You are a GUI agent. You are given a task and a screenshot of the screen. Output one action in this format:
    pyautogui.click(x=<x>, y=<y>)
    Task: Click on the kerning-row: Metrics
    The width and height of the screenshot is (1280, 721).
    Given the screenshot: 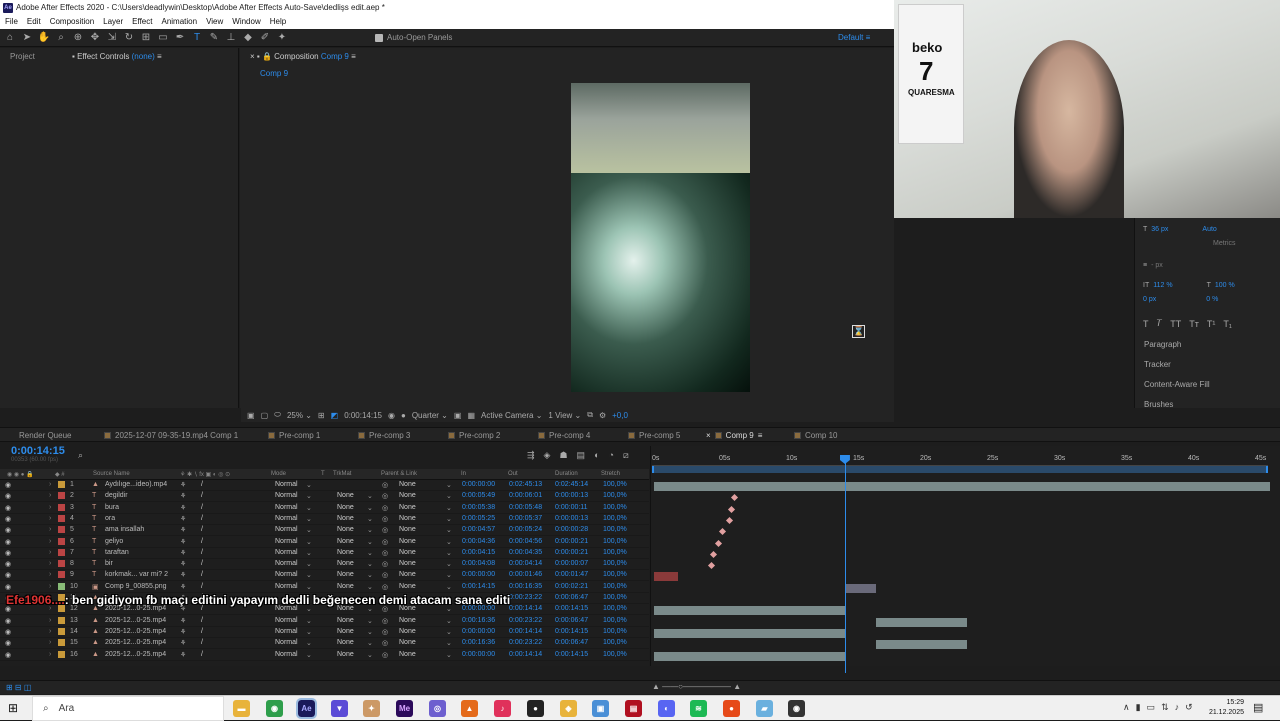 What is the action you would take?
    pyautogui.click(x=1224, y=243)
    